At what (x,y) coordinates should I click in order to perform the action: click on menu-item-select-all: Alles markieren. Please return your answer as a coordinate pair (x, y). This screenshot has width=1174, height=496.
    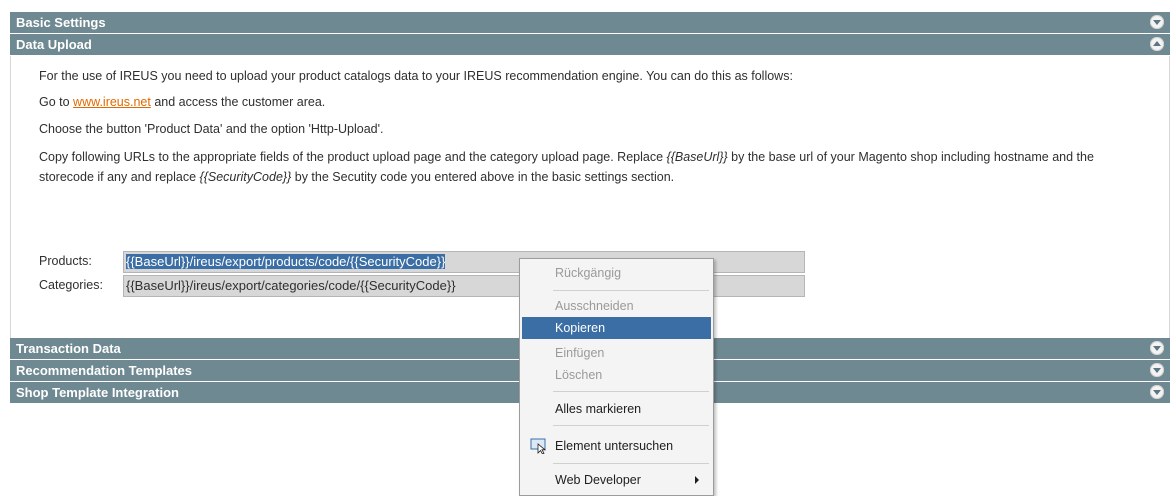
    Looking at the image, I should click on (616, 409).